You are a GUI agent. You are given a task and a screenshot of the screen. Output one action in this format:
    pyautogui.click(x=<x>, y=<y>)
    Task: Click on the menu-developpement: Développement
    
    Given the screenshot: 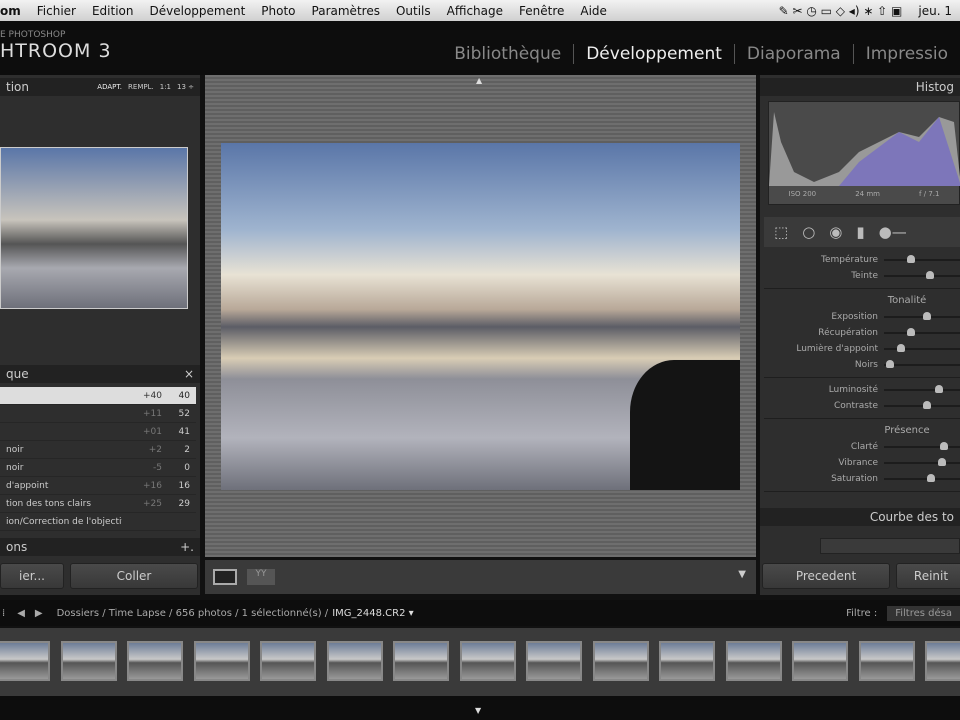 What is the action you would take?
    pyautogui.click(x=198, y=11)
    